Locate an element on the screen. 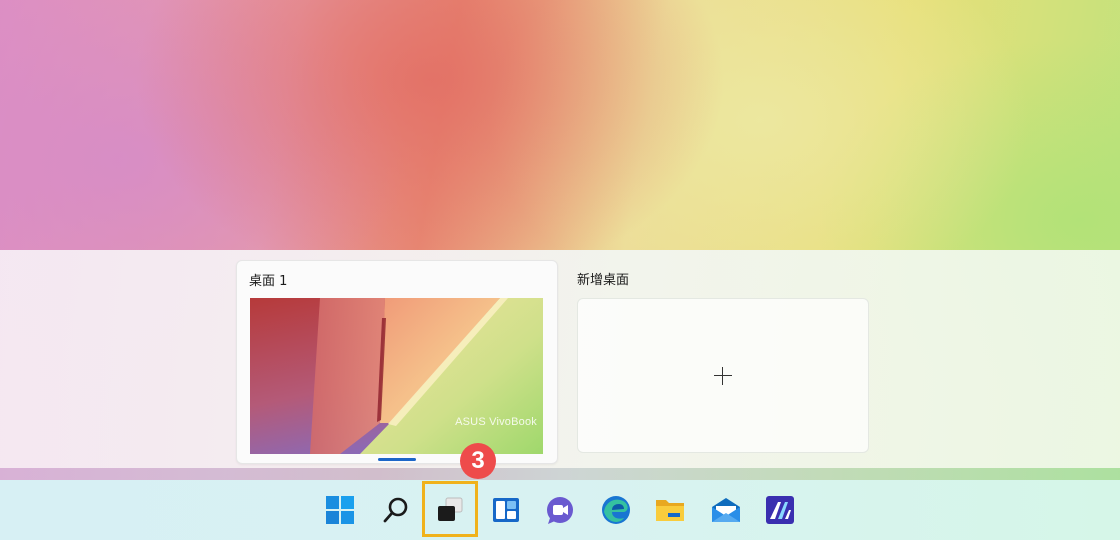 The height and width of the screenshot is (540, 1120). desktop-thumbnail: ASUS VivoBook is located at coordinates (396, 376).